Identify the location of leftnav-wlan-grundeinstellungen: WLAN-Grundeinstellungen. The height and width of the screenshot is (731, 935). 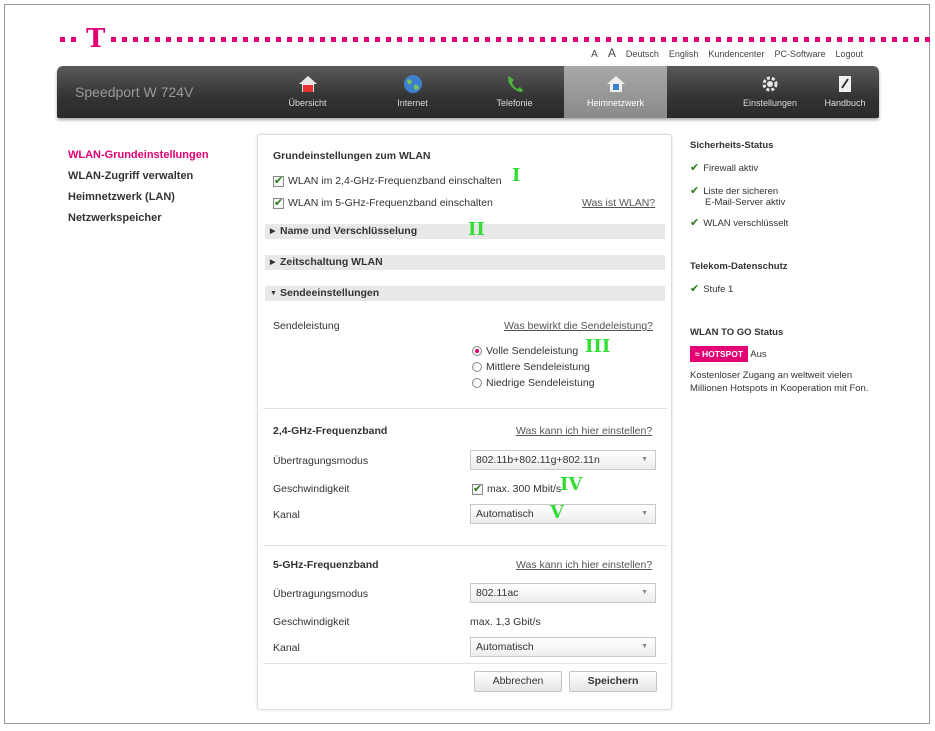
(138, 155).